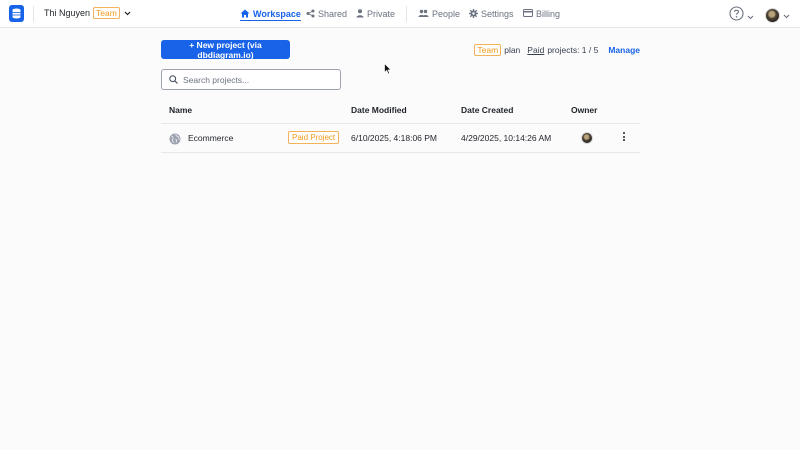  What do you see at coordinates (535, 50) in the screenshot?
I see `paid-link: Paid` at bounding box center [535, 50].